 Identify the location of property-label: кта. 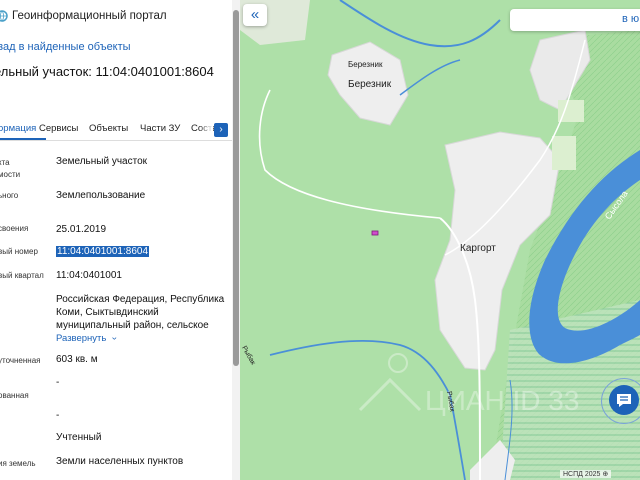
(5, 162).